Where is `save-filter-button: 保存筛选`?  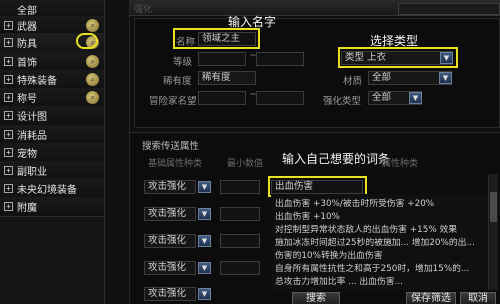 save-filter-button: 保存筛选 is located at coordinates (431, 298).